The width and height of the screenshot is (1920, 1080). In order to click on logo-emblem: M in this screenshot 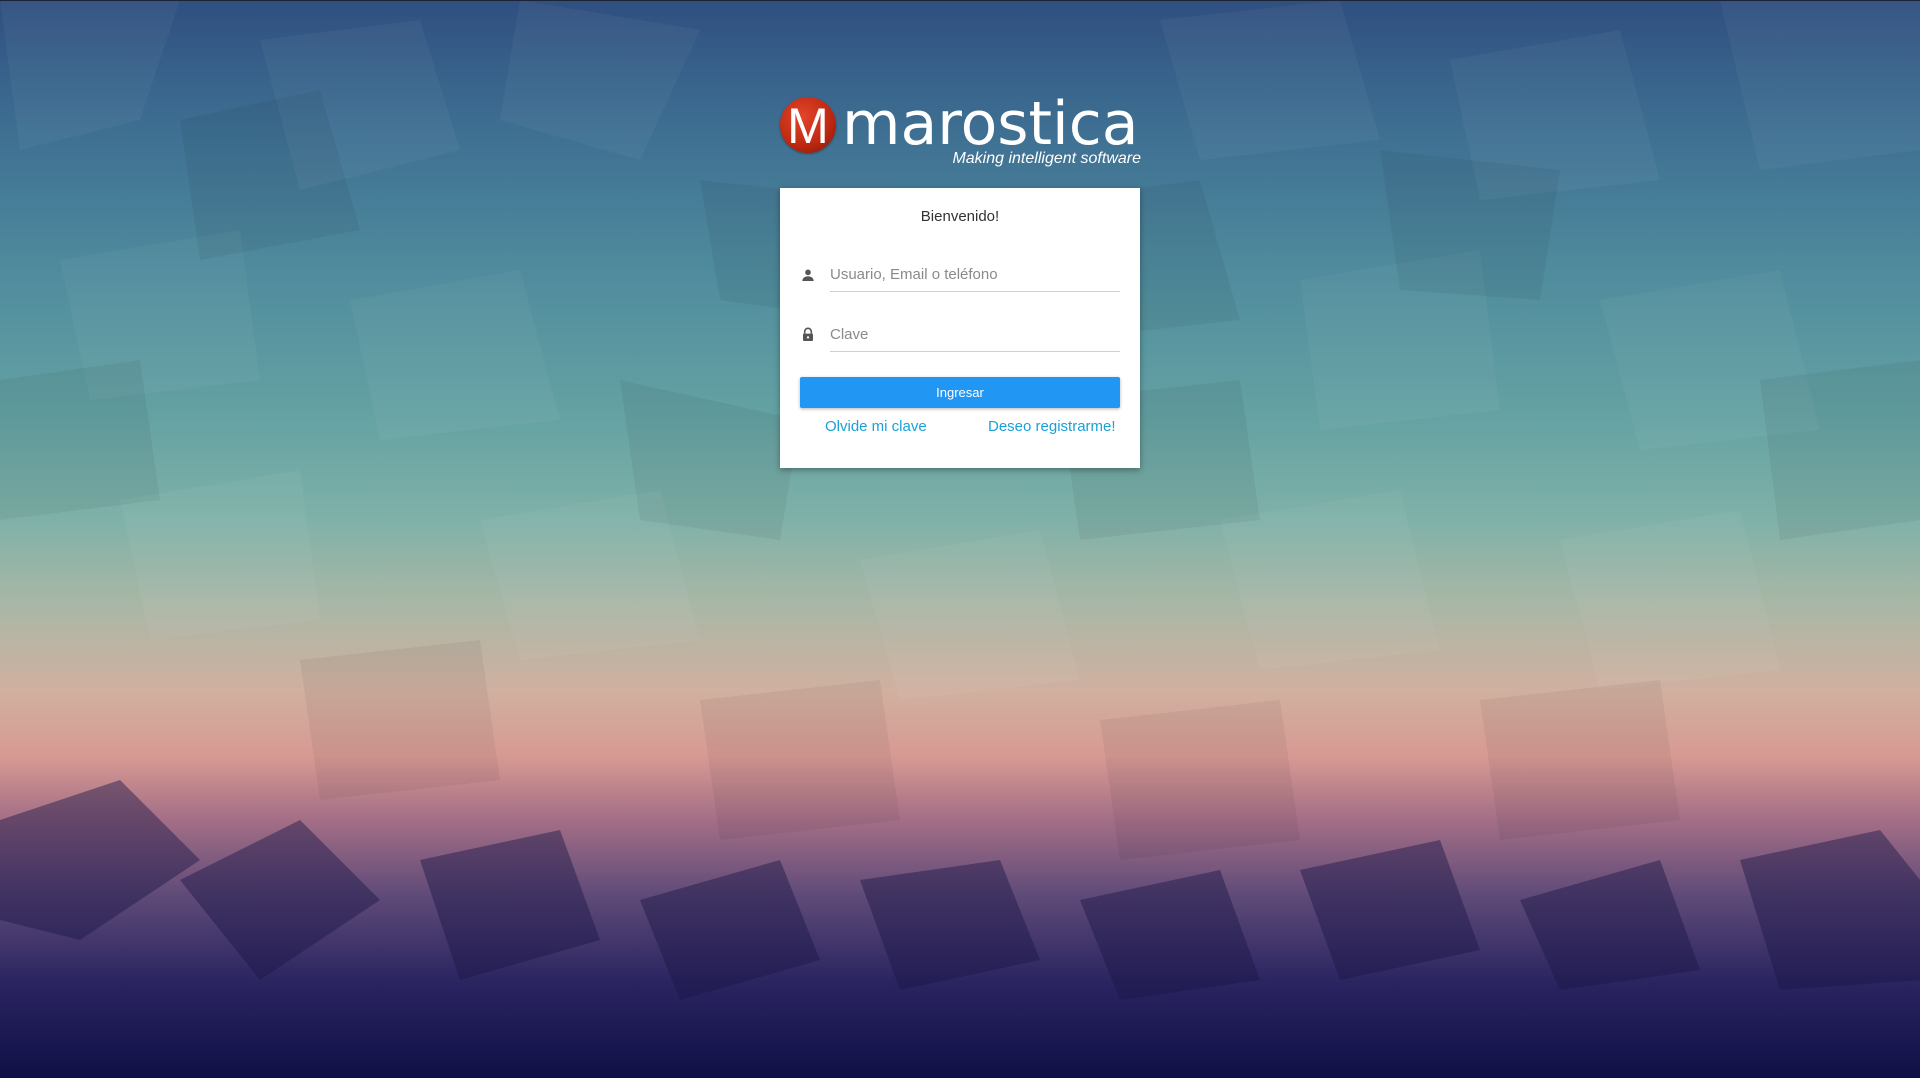, I will do `click(808, 125)`.